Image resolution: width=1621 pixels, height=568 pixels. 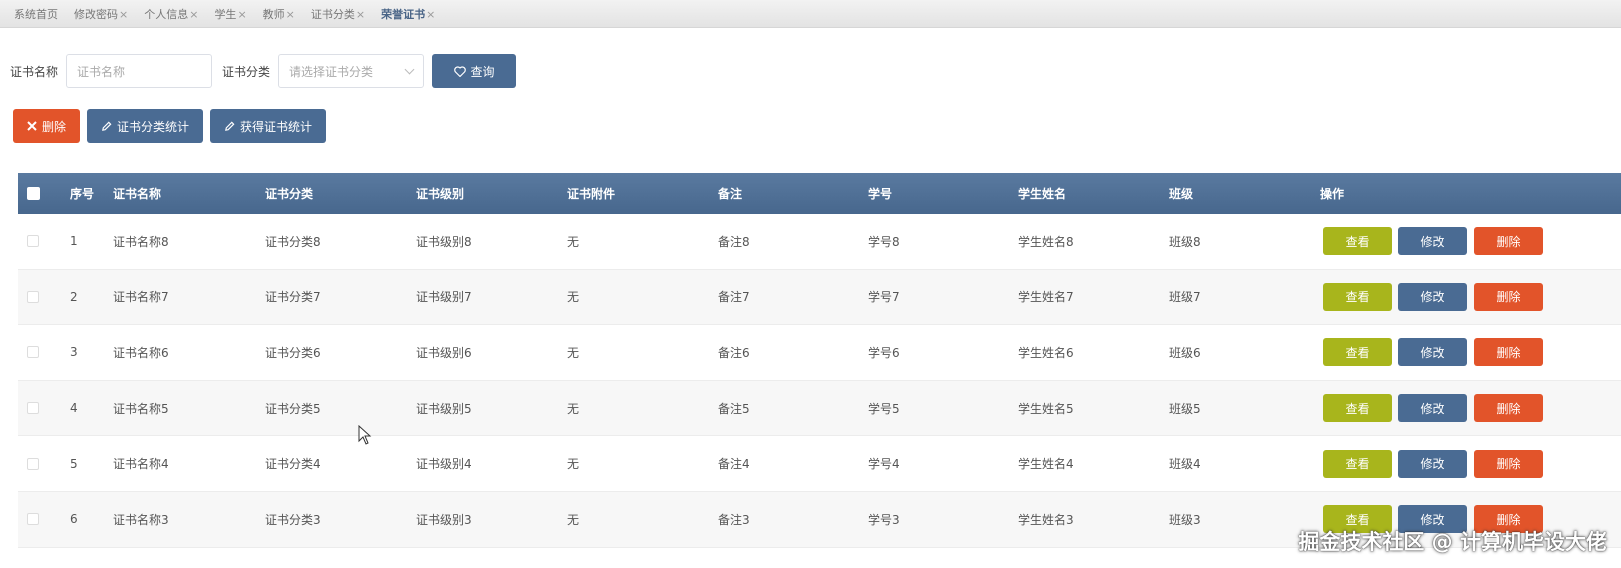 What do you see at coordinates (141, 464) in the screenshot?
I see `cell-cert-name: 证书名称4` at bounding box center [141, 464].